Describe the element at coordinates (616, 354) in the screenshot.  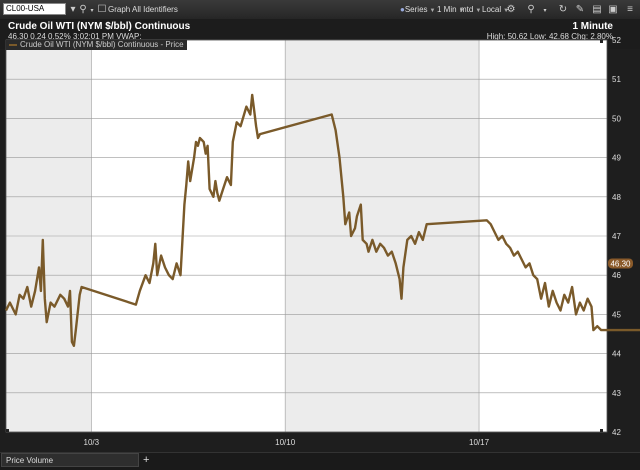
I see `y-tick-label: 44` at that location.